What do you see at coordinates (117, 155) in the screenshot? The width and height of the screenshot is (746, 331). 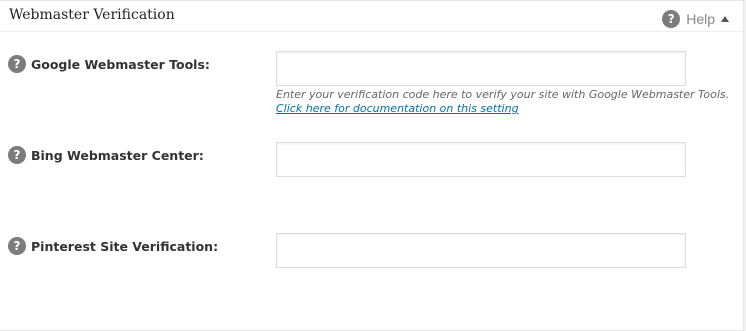 I see `bing-field-label: Bing Webmaster Center:` at bounding box center [117, 155].